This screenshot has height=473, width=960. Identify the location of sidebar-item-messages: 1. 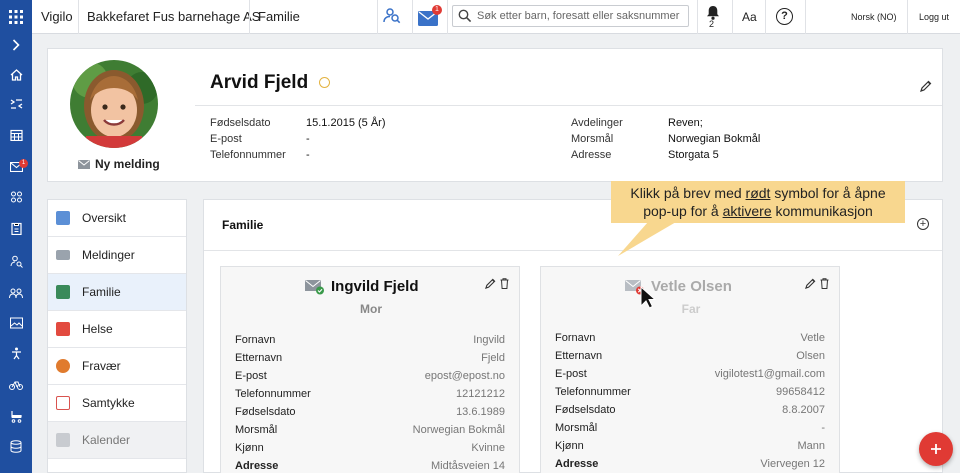
(16, 167).